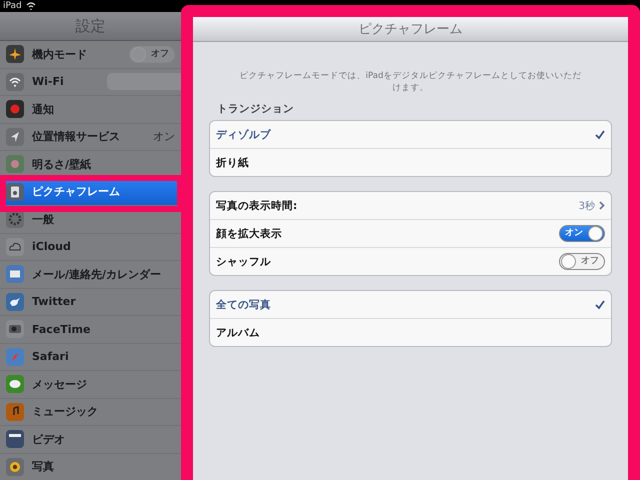 The image size is (640, 480). Describe the element at coordinates (15, 247) in the screenshot. I see `cloud-icon` at that location.